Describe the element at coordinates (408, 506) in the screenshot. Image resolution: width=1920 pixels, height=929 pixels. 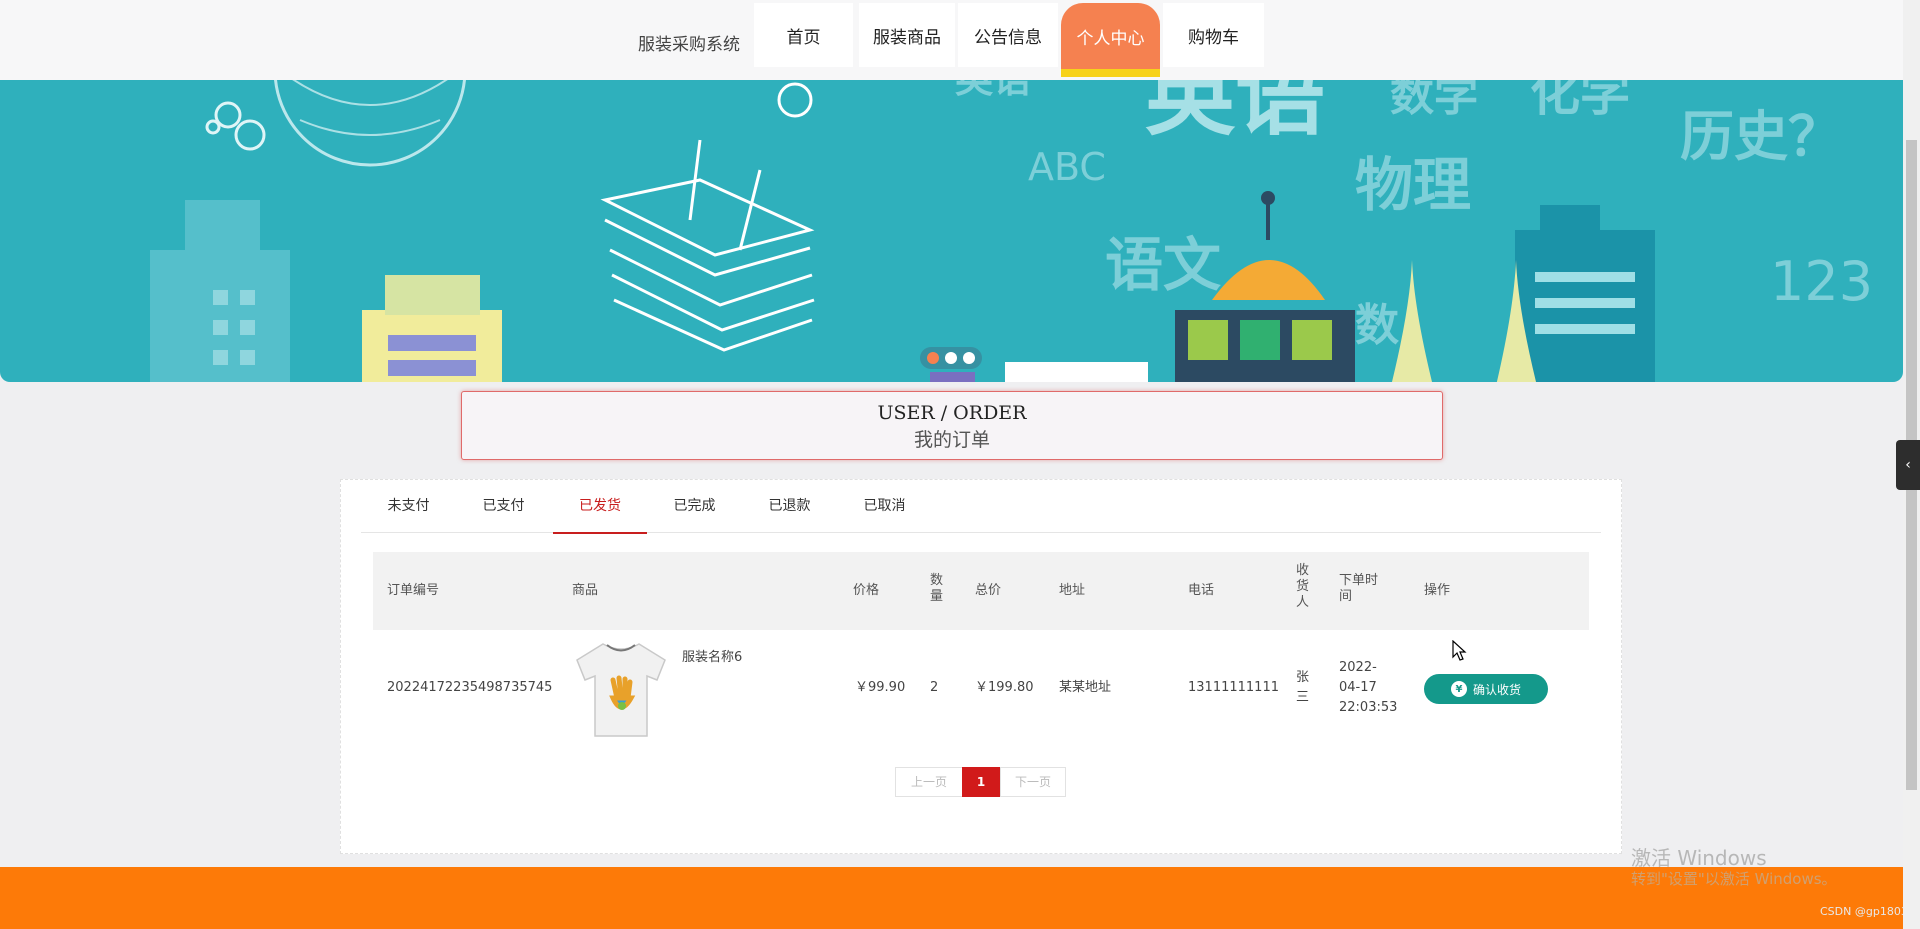
I see `tab-unpaid: 未支付` at that location.